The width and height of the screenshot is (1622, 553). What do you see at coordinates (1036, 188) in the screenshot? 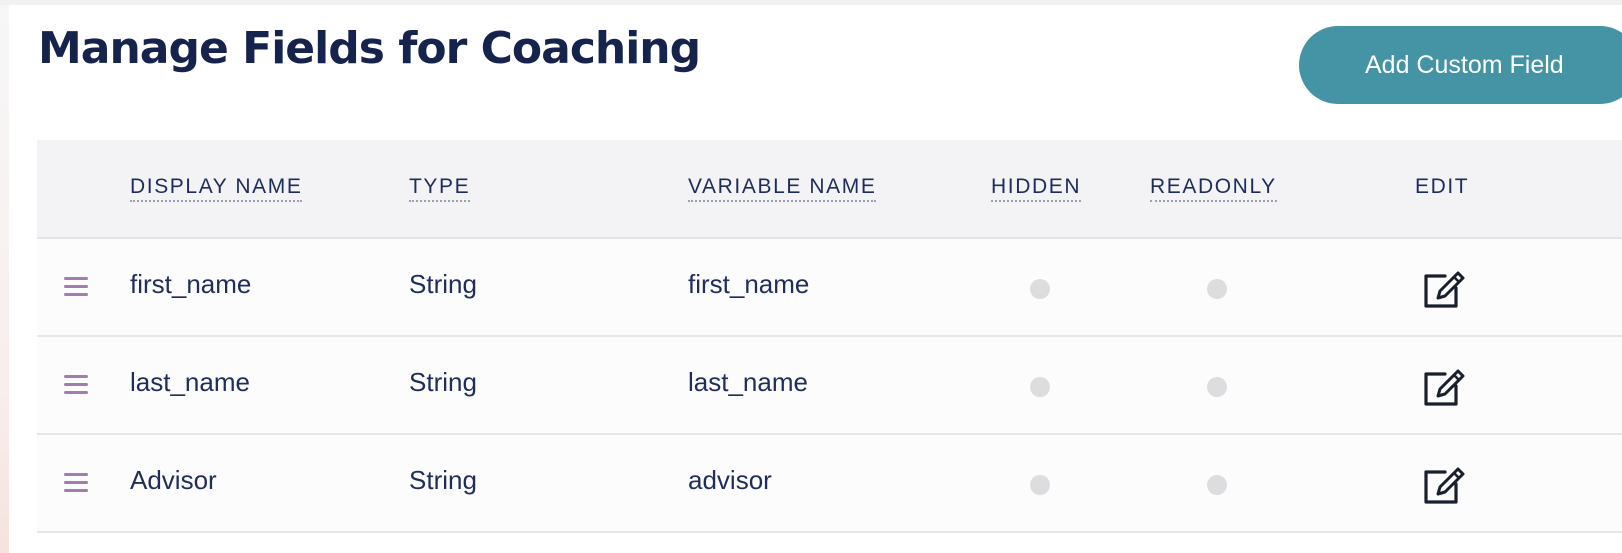
I see `header-hidden: HIDDEN` at bounding box center [1036, 188].